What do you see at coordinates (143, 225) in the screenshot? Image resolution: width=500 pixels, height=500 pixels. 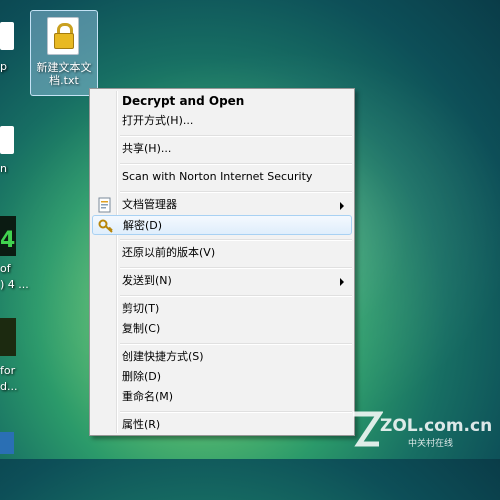 I see `menu-item-label: 解密(D)` at bounding box center [143, 225].